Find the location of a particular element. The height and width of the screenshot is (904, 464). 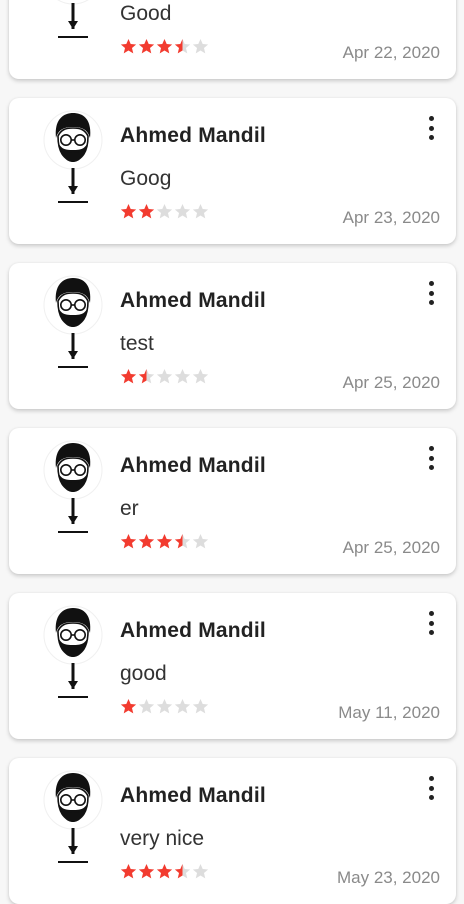

review-comment: Good is located at coordinates (146, 13).